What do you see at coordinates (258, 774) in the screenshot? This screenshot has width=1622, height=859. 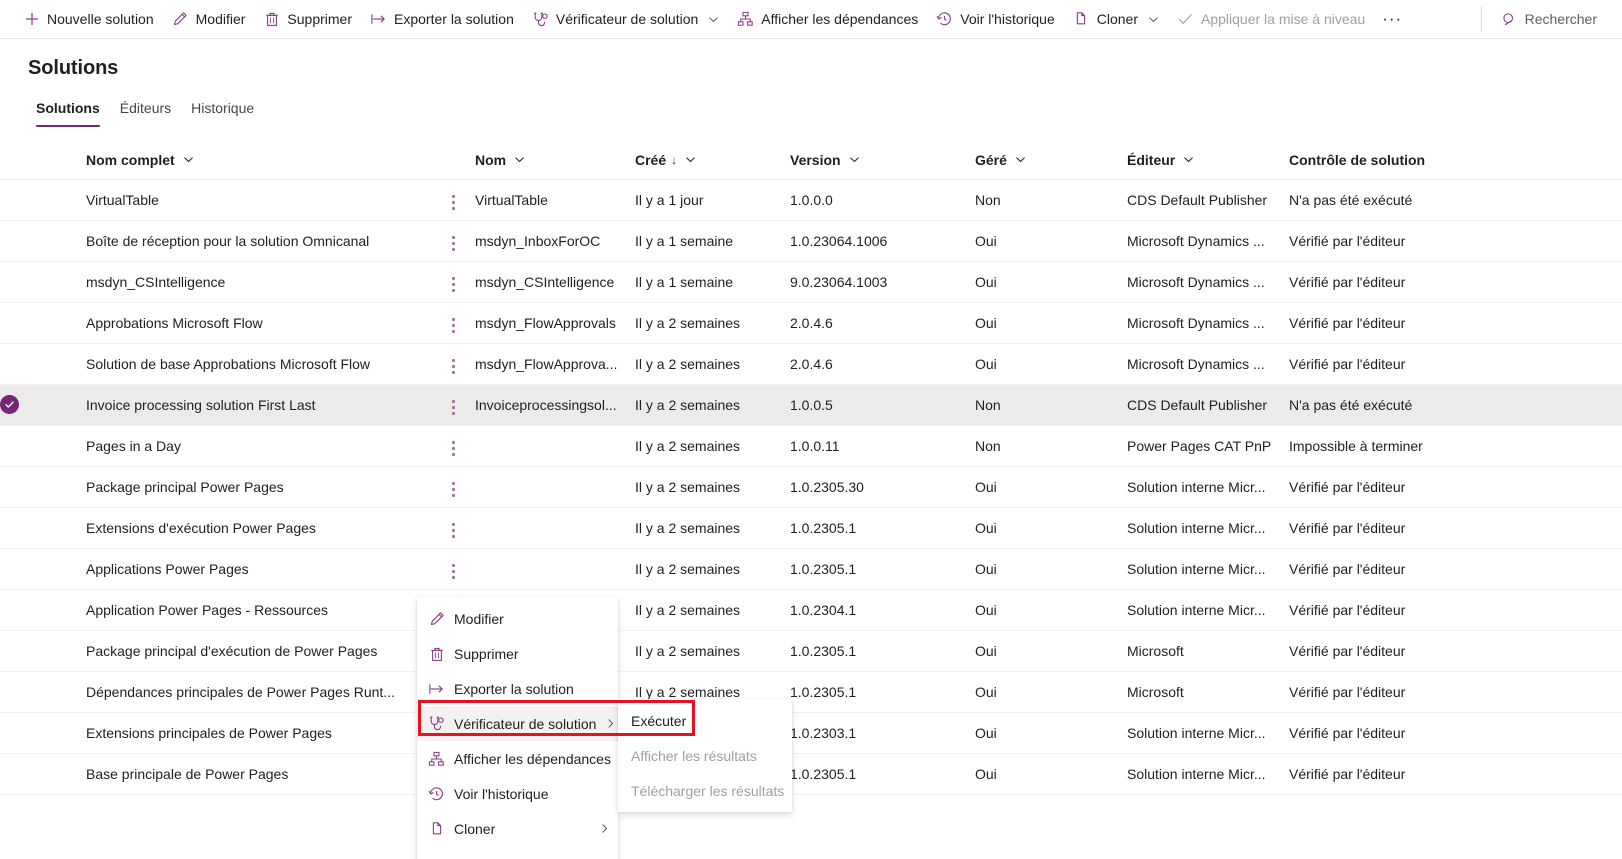 I see `cell-name: Base principale de Power Pages` at bounding box center [258, 774].